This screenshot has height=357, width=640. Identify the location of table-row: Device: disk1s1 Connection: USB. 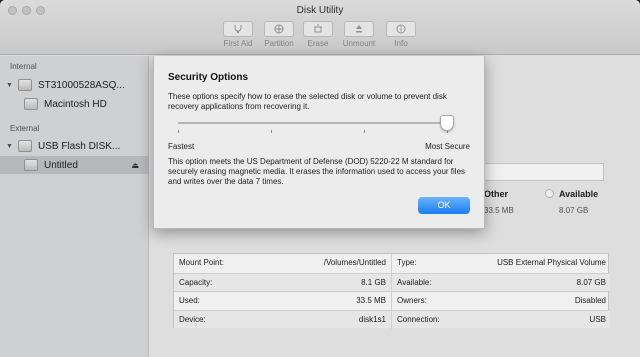
(392, 318).